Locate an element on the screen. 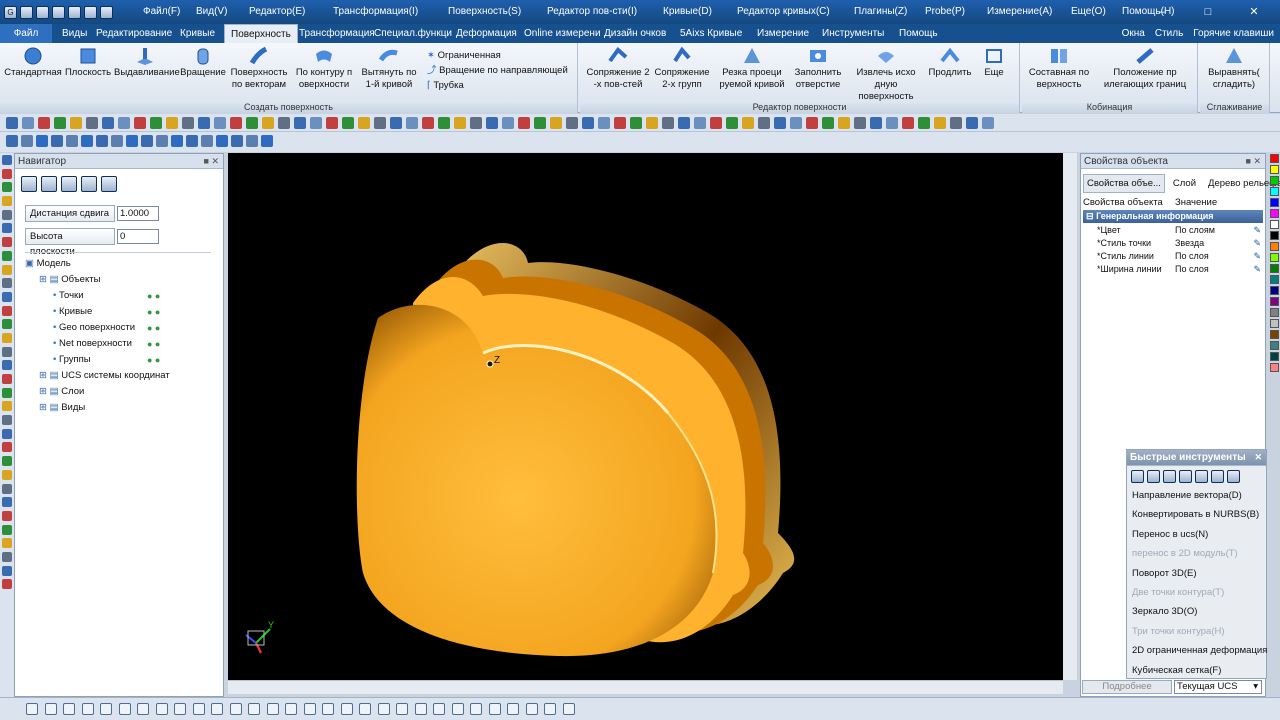 Image resolution: width=1280 pixels, height=720 pixels. menu-view: Вид(V) is located at coordinates (211, 12).